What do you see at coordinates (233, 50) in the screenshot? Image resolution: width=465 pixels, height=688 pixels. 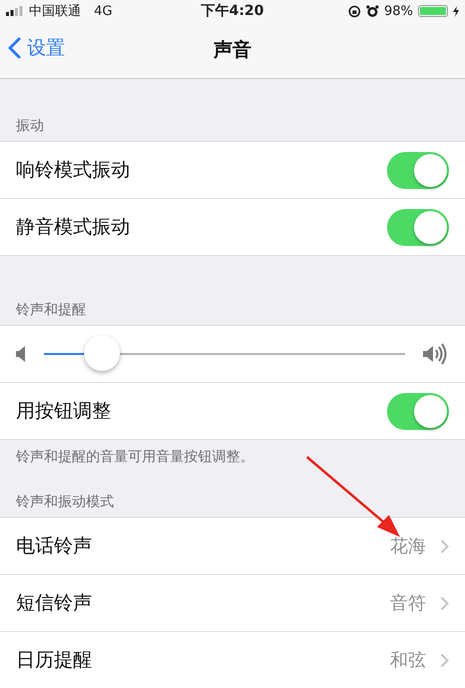 I see `page-title: 声音` at bounding box center [233, 50].